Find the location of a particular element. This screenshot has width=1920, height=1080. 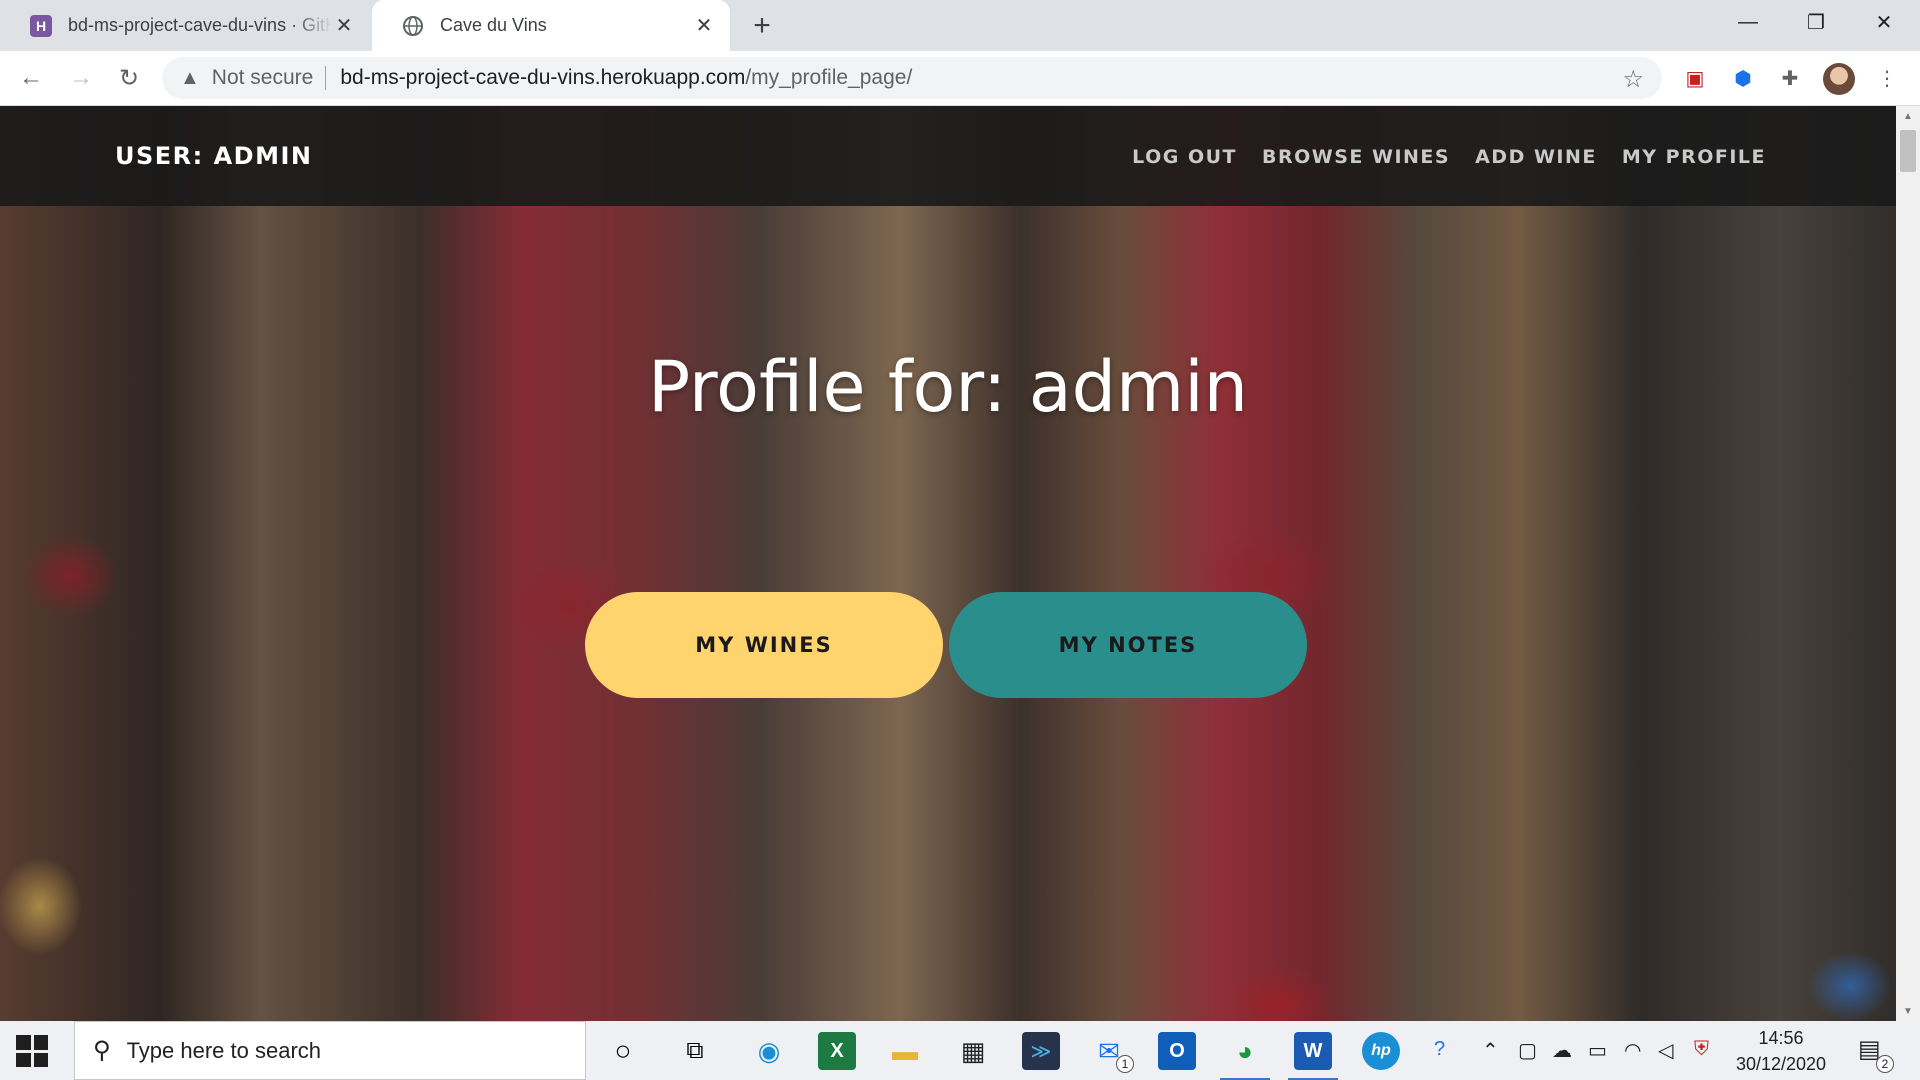

battery-icon: ▭ is located at coordinates (1597, 1050).